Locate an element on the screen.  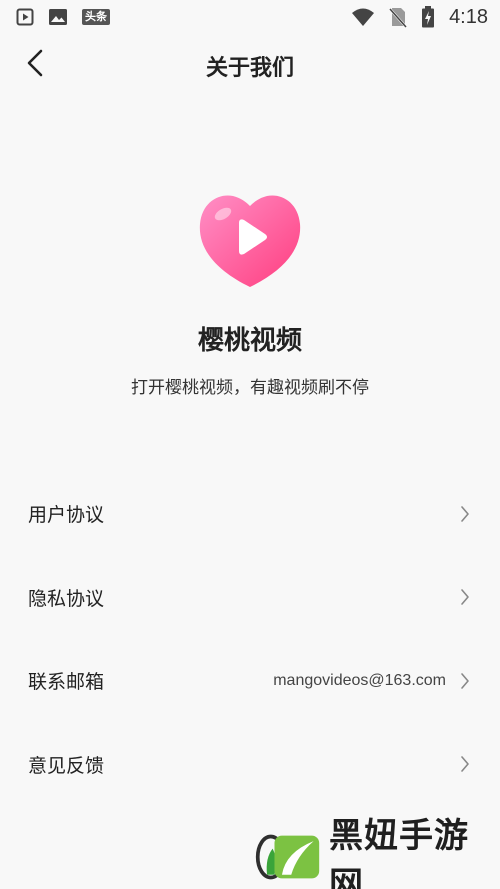
menu-item-user-agreement: 用户协议 is located at coordinates (250, 514).